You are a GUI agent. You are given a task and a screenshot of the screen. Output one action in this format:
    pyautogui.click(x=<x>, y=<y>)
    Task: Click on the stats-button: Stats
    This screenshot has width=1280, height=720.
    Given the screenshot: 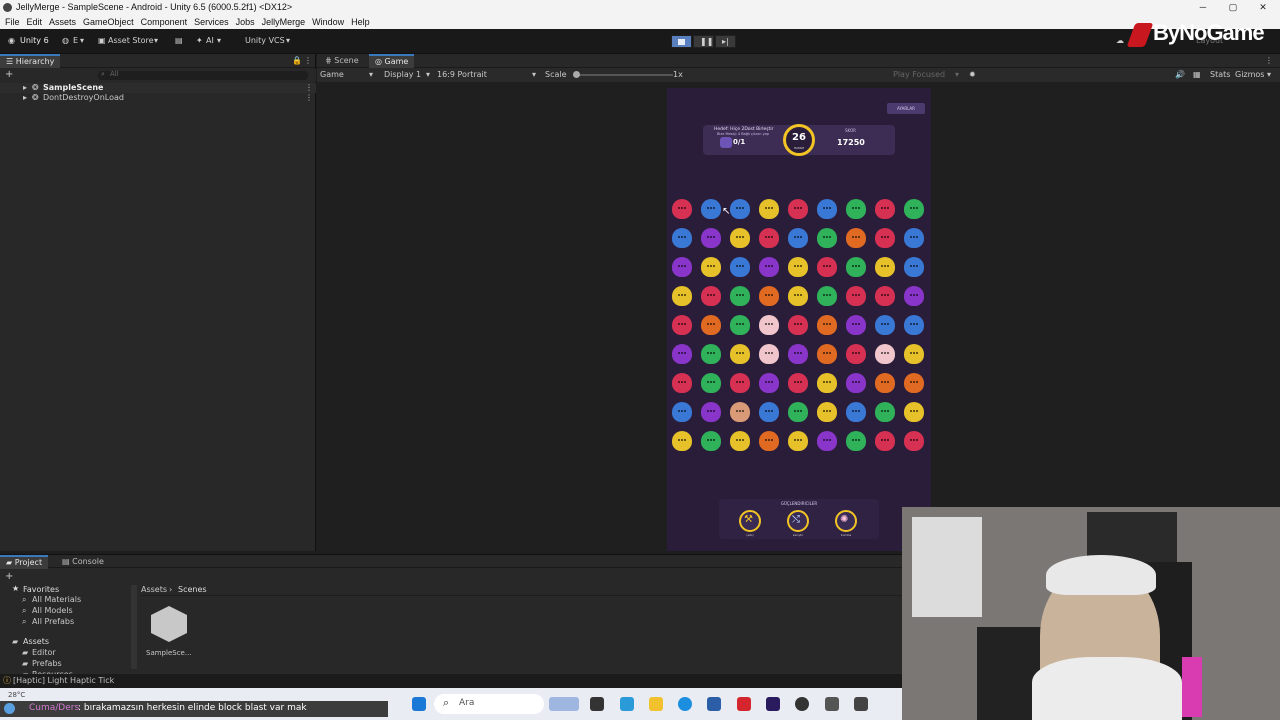 What is the action you would take?
    pyautogui.click(x=1220, y=75)
    